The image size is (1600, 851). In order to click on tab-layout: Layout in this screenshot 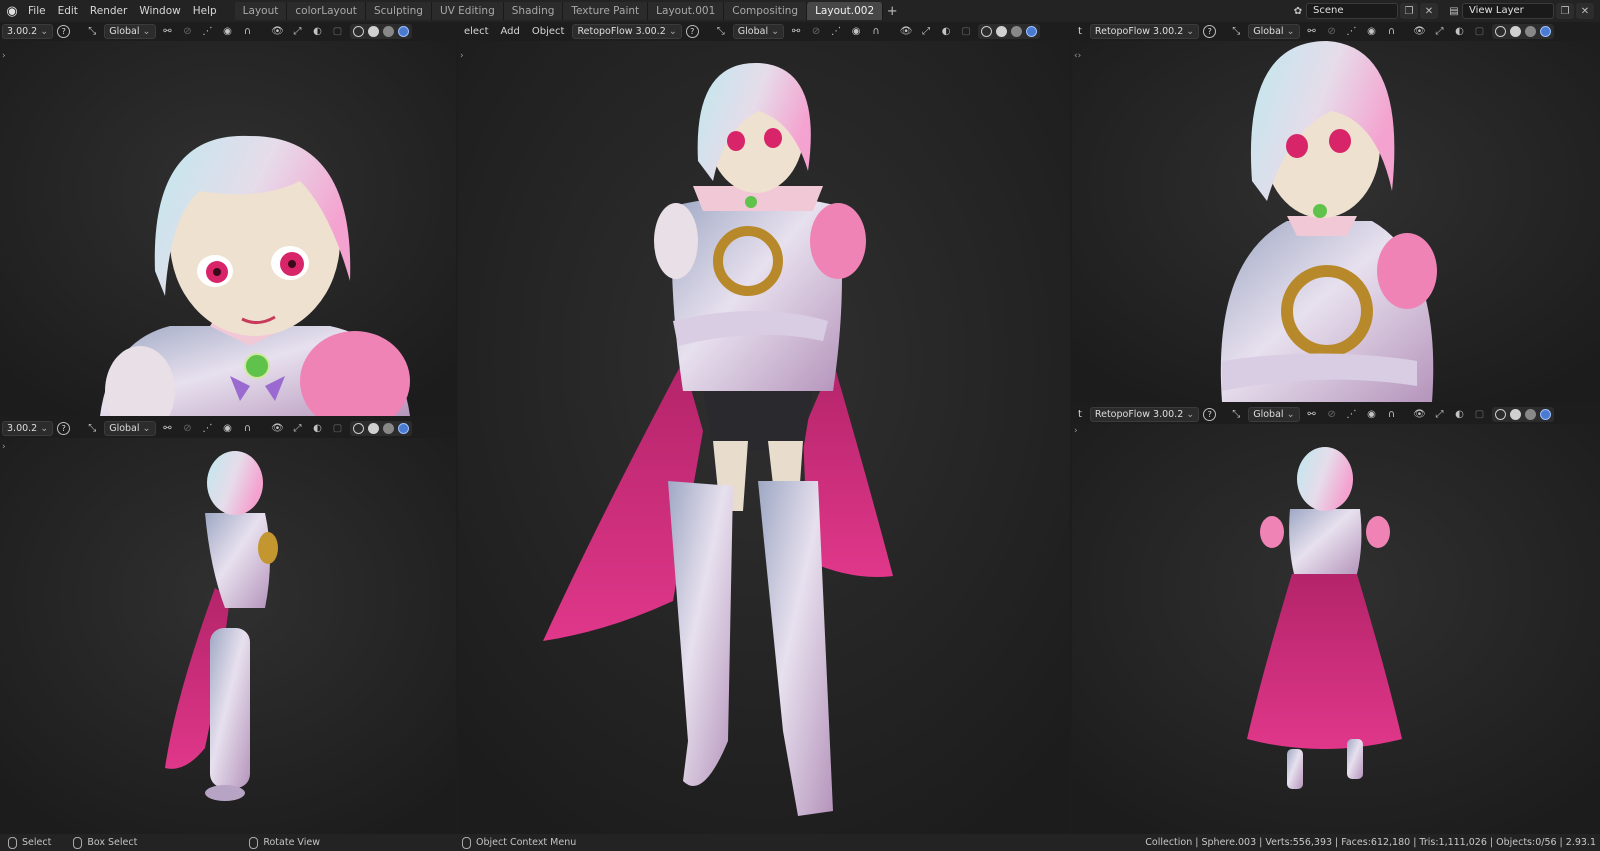, I will do `click(261, 11)`.